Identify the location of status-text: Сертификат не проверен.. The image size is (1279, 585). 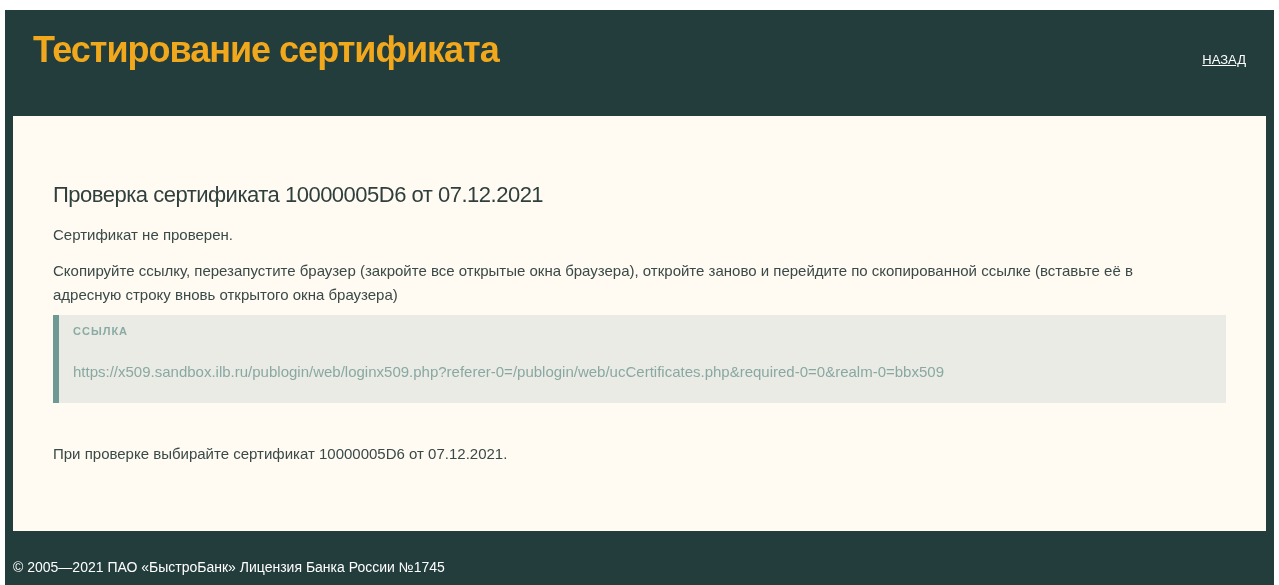
(143, 235).